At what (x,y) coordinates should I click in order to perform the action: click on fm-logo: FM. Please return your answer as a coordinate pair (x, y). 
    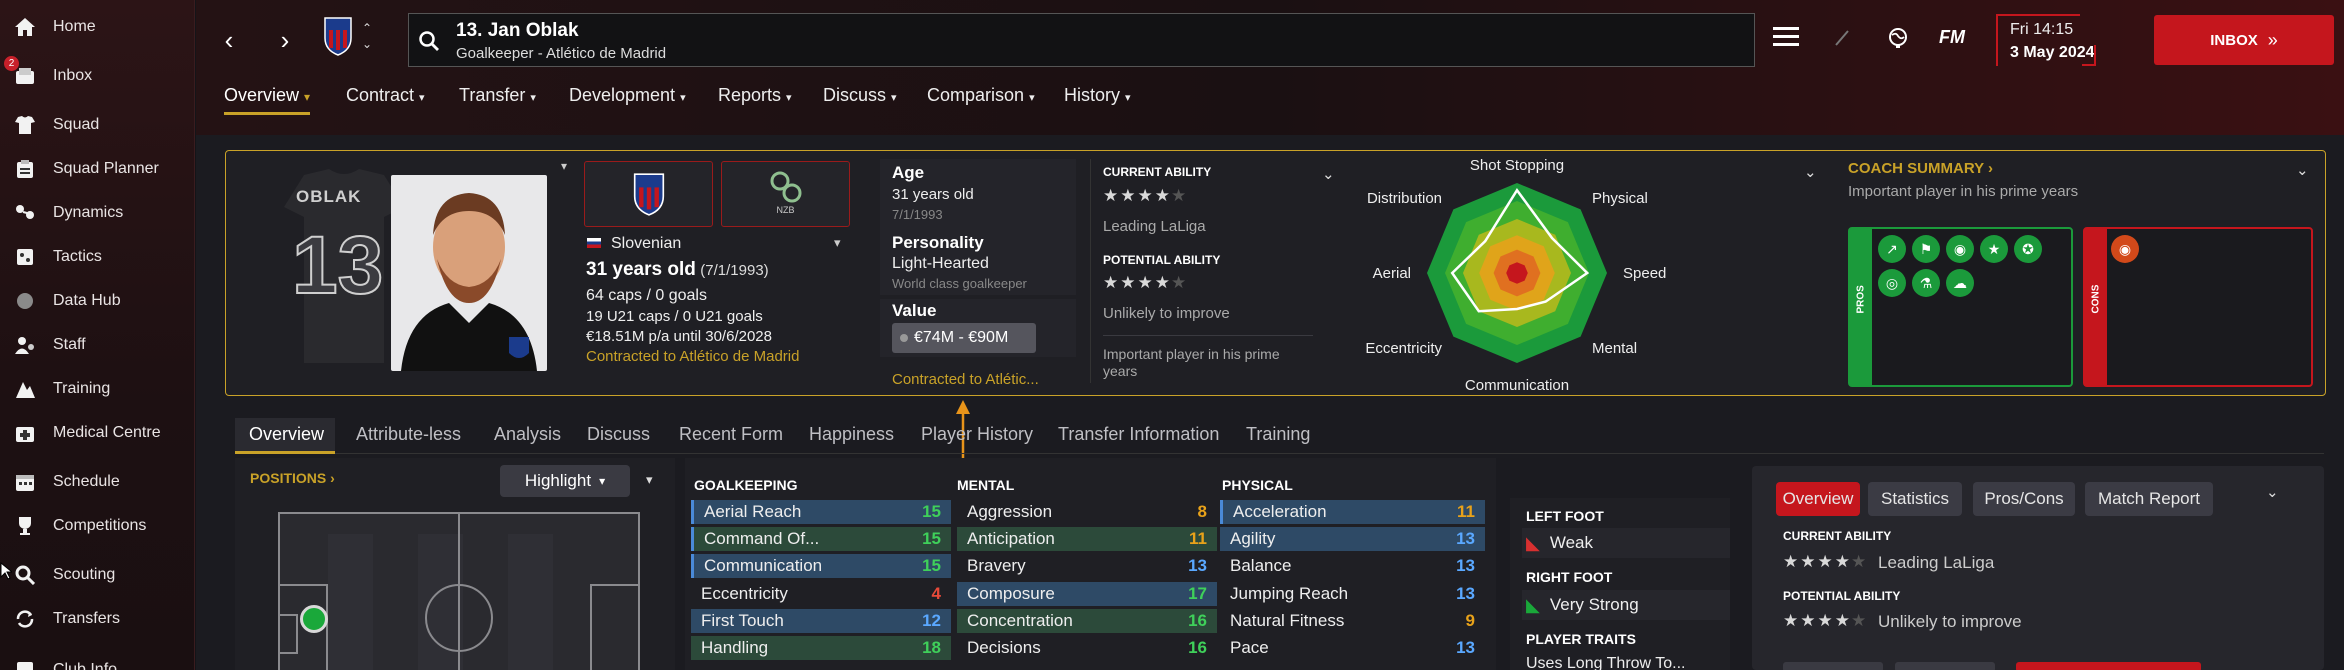
    Looking at the image, I should click on (1952, 37).